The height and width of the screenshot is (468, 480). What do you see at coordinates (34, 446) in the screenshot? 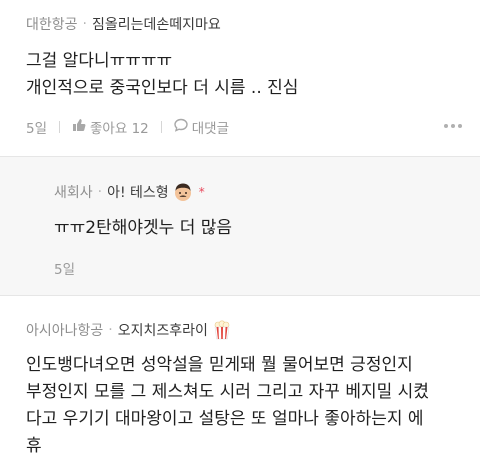
I see `comment-line: 휴` at bounding box center [34, 446].